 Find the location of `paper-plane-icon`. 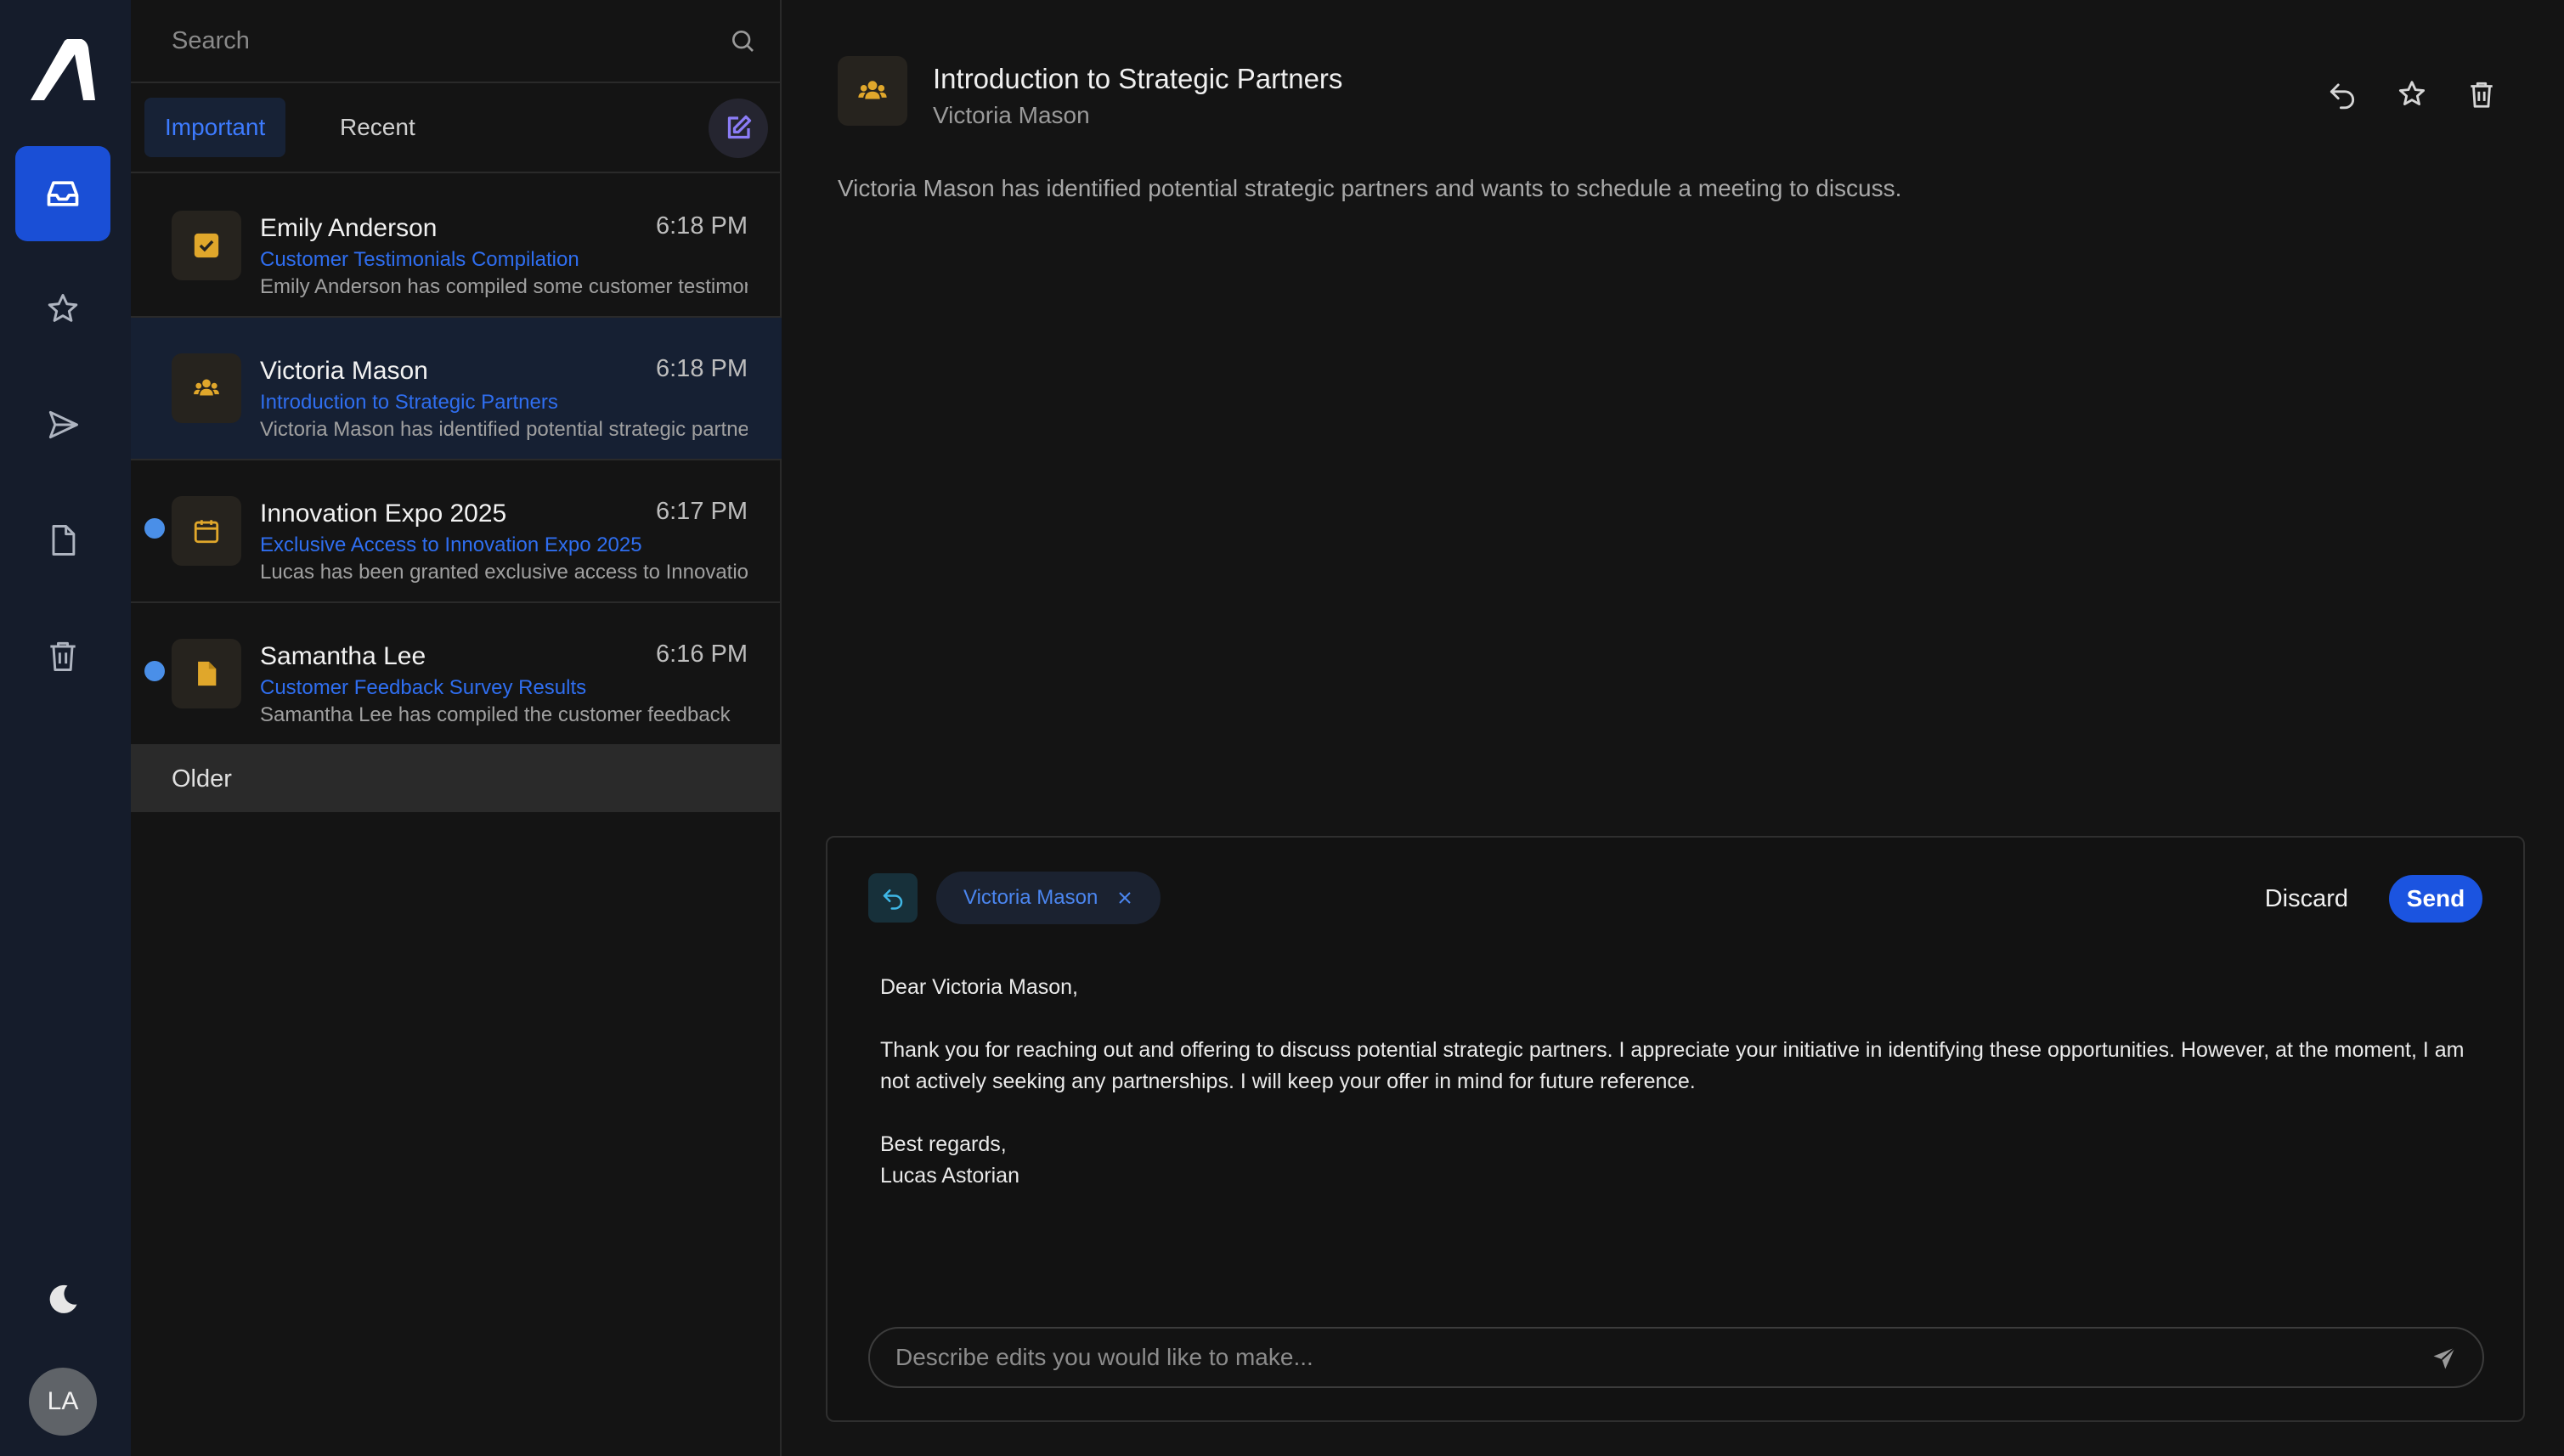

paper-plane-icon is located at coordinates (2444, 1359).